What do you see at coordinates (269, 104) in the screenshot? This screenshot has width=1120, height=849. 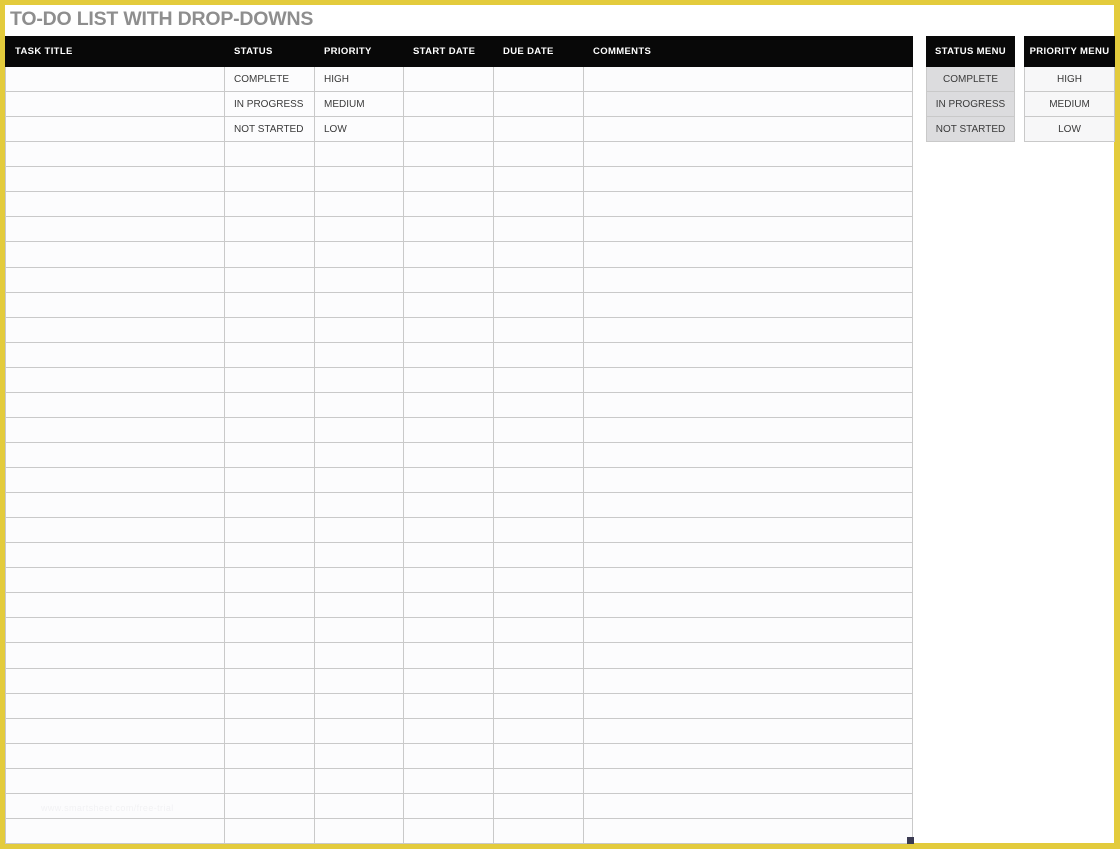 I see `cell-status: IN PROGRESS` at bounding box center [269, 104].